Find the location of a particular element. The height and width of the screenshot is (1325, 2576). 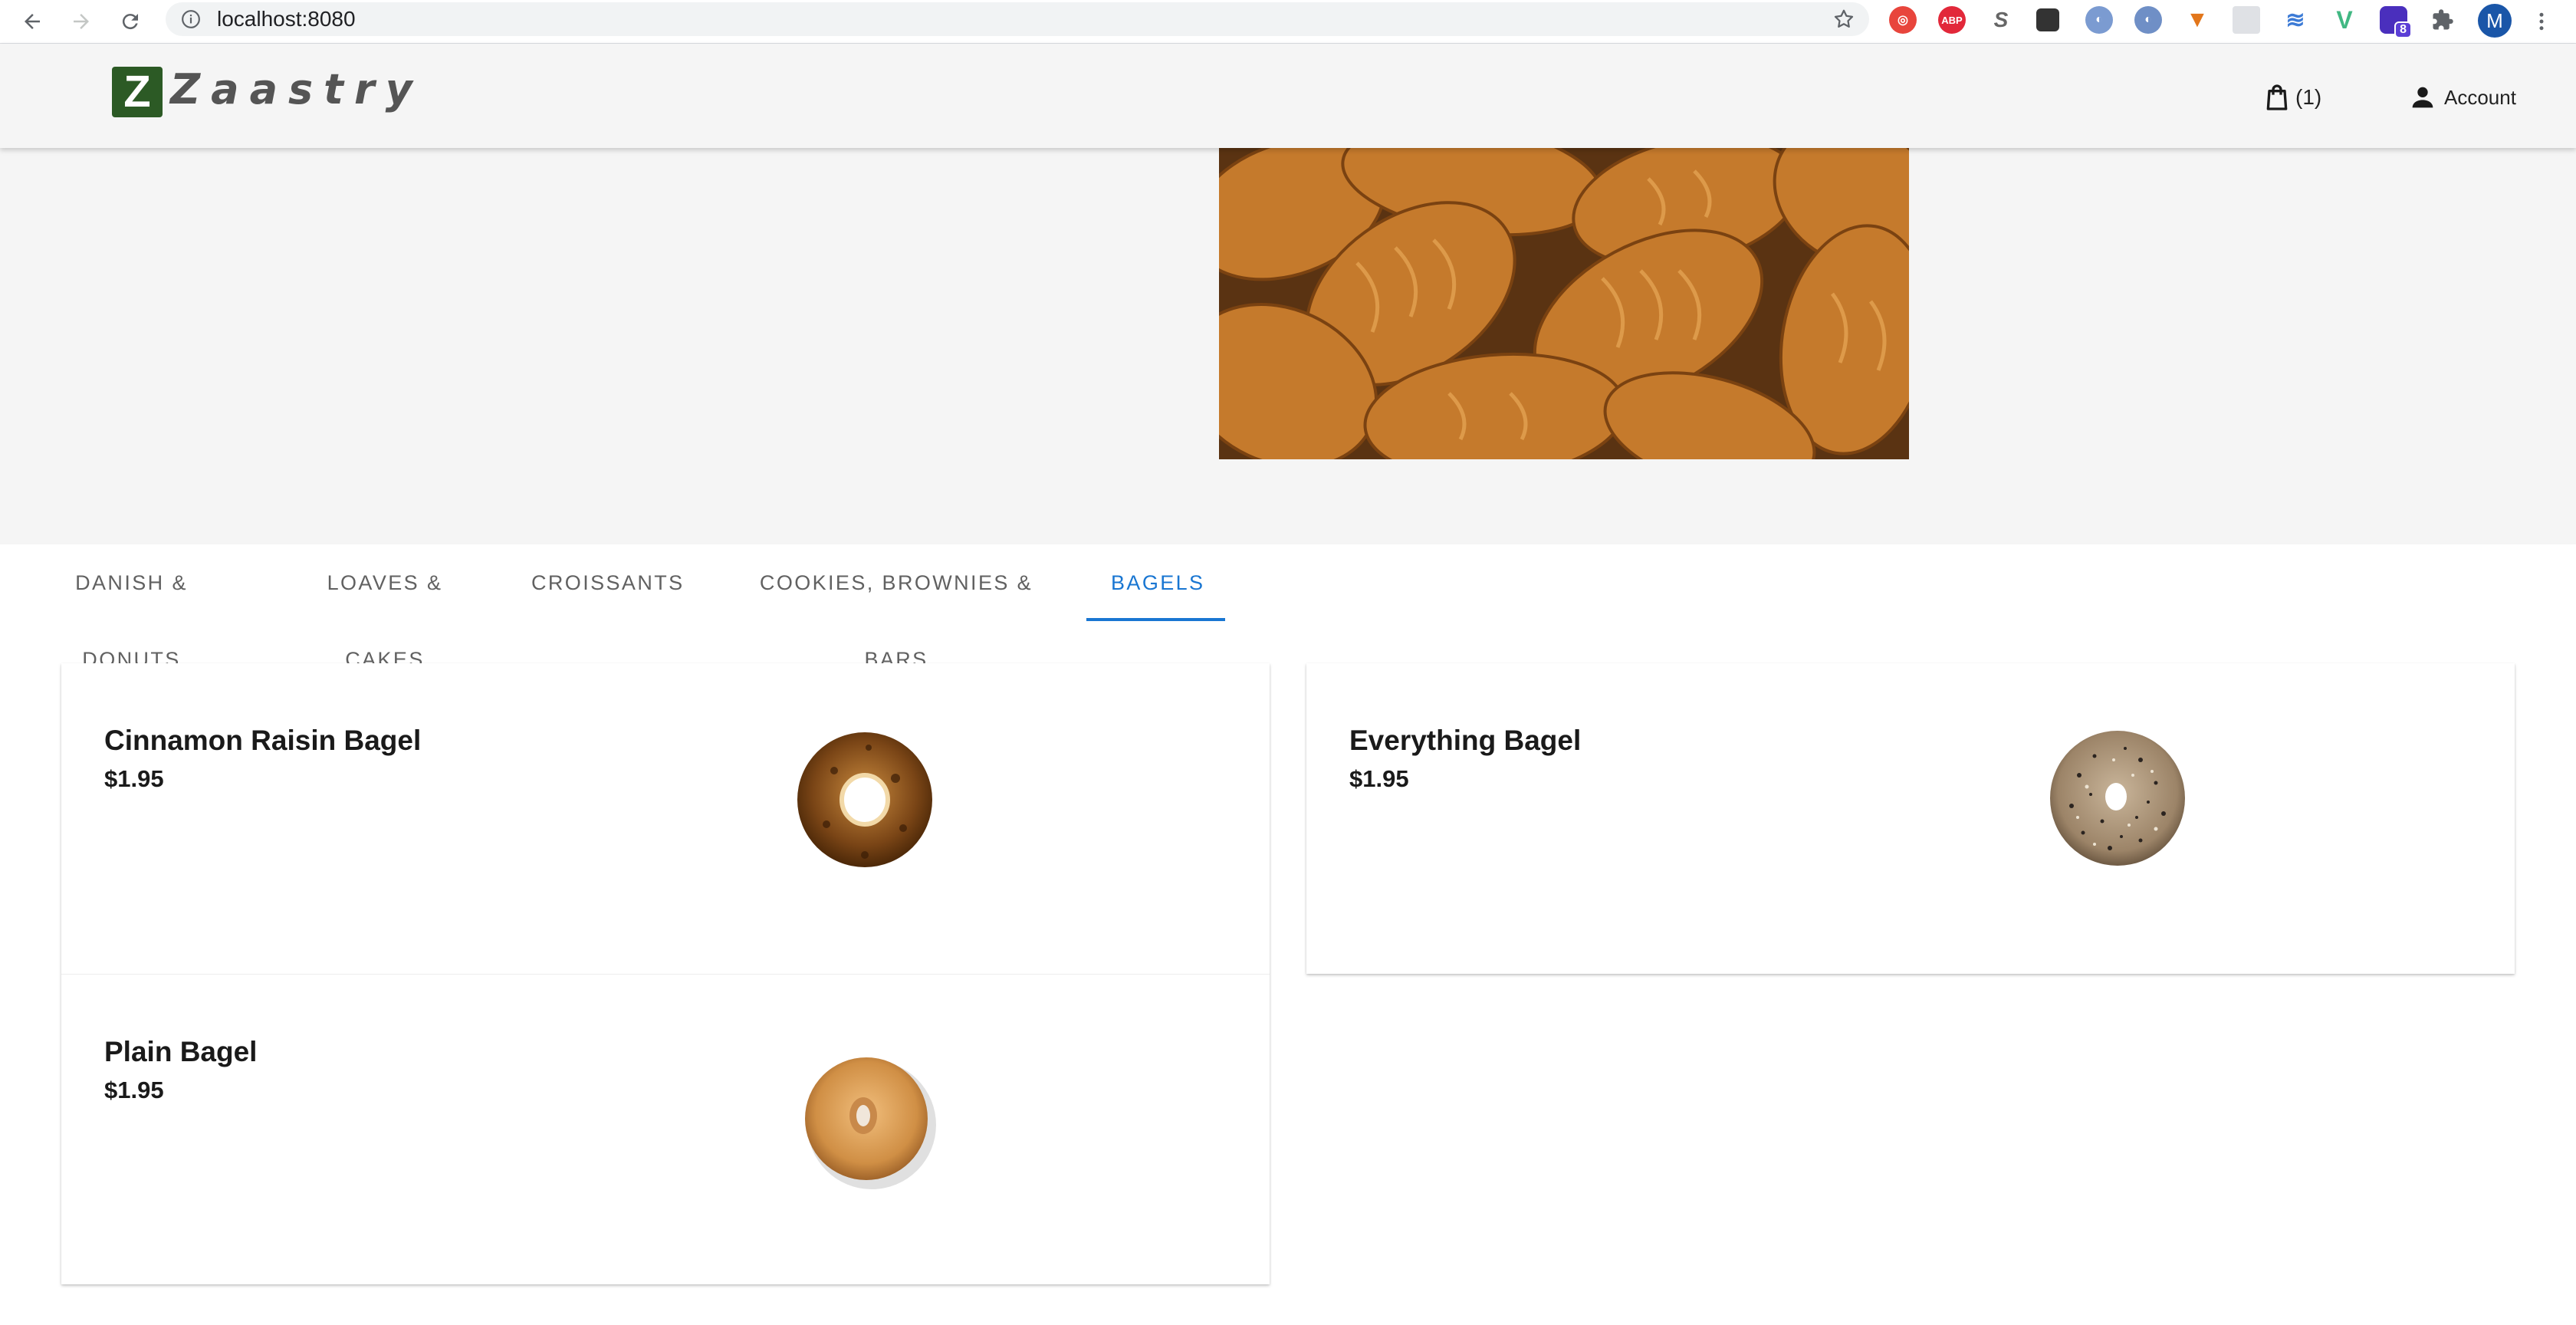

grid-extension-icon is located at coordinates (2247, 20).